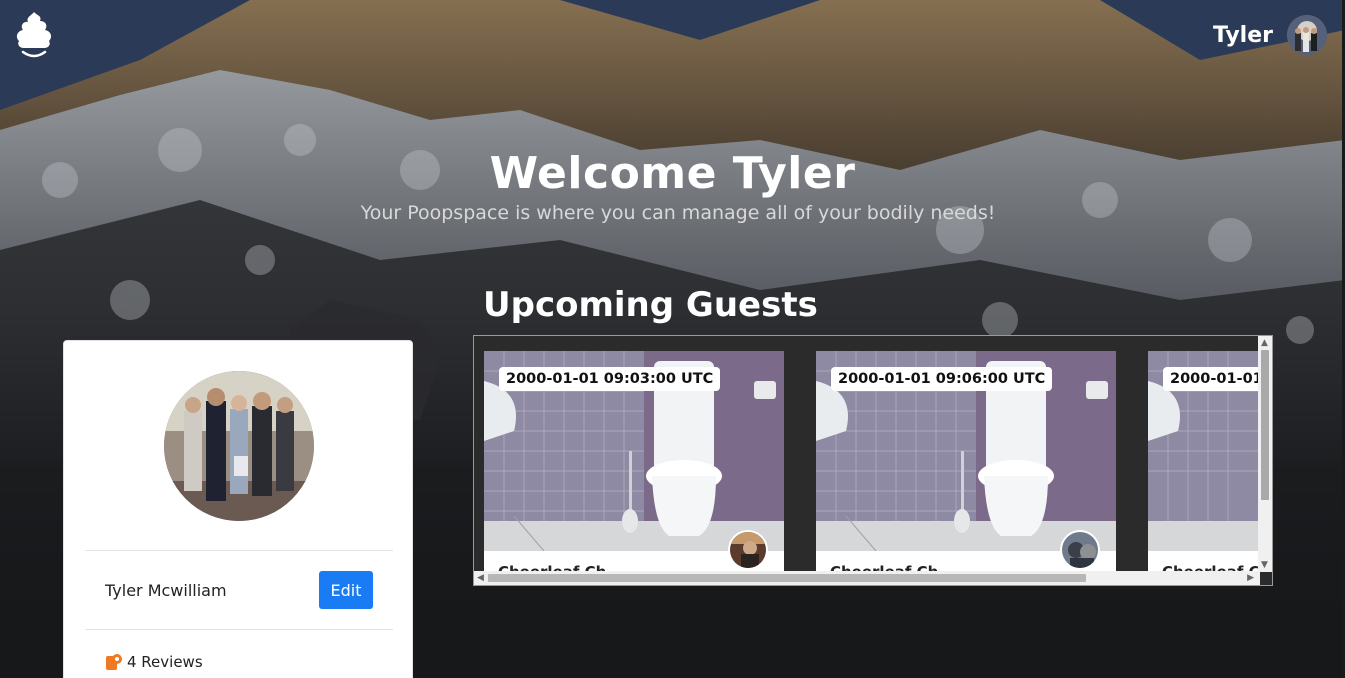 Image resolution: width=1345 pixels, height=678 pixels. I want to click on reviews-count: 4 Reviews, so click(154, 662).